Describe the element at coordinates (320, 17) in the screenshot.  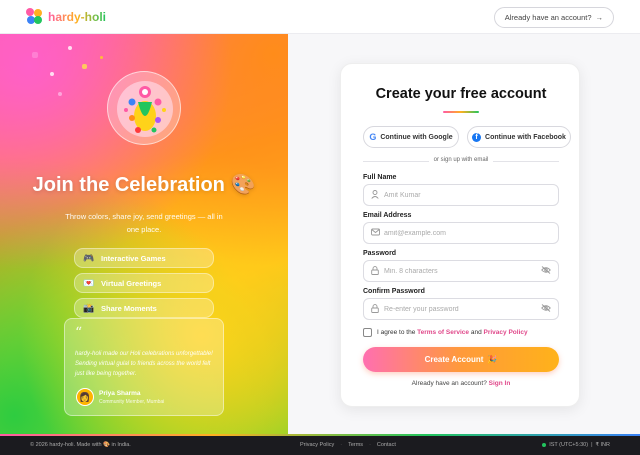
I see `top-header: hardy-holi Already have an account? →` at that location.